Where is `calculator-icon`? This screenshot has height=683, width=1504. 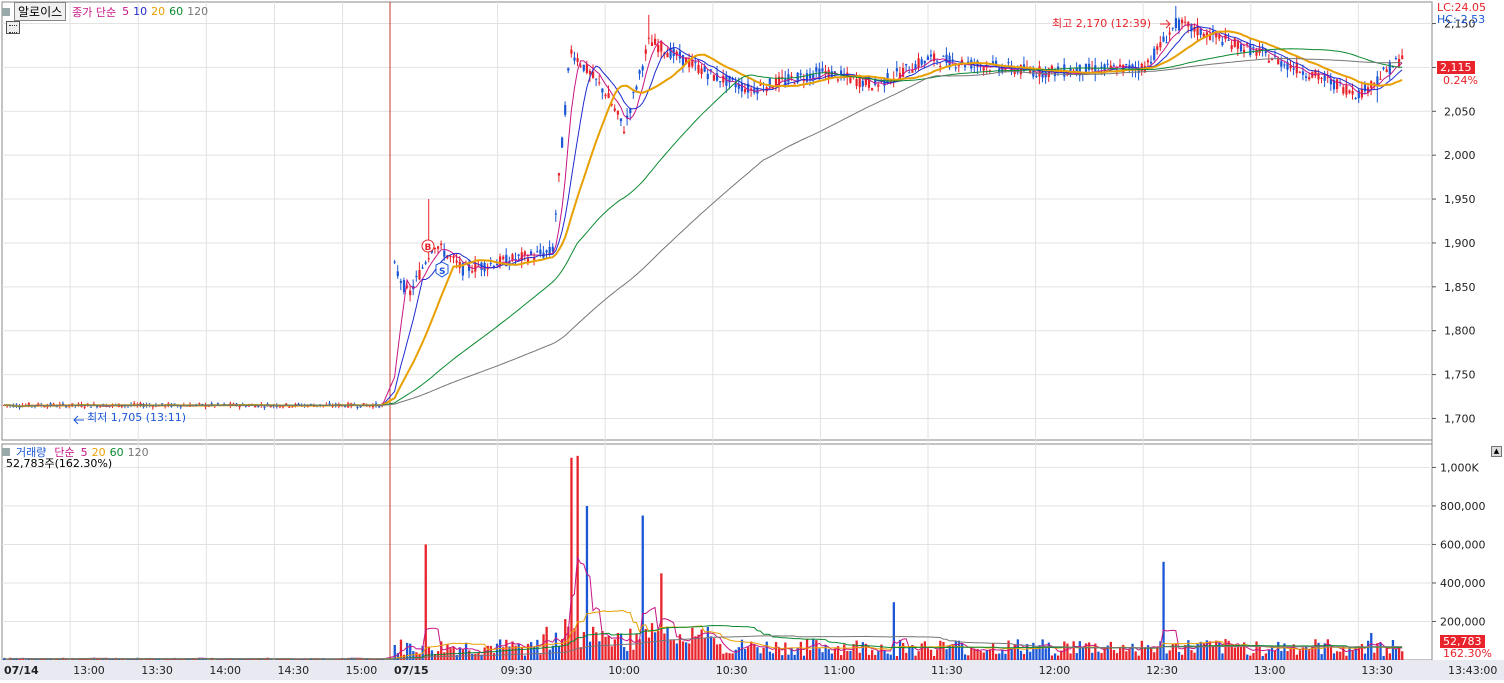
calculator-icon is located at coordinates (13, 27).